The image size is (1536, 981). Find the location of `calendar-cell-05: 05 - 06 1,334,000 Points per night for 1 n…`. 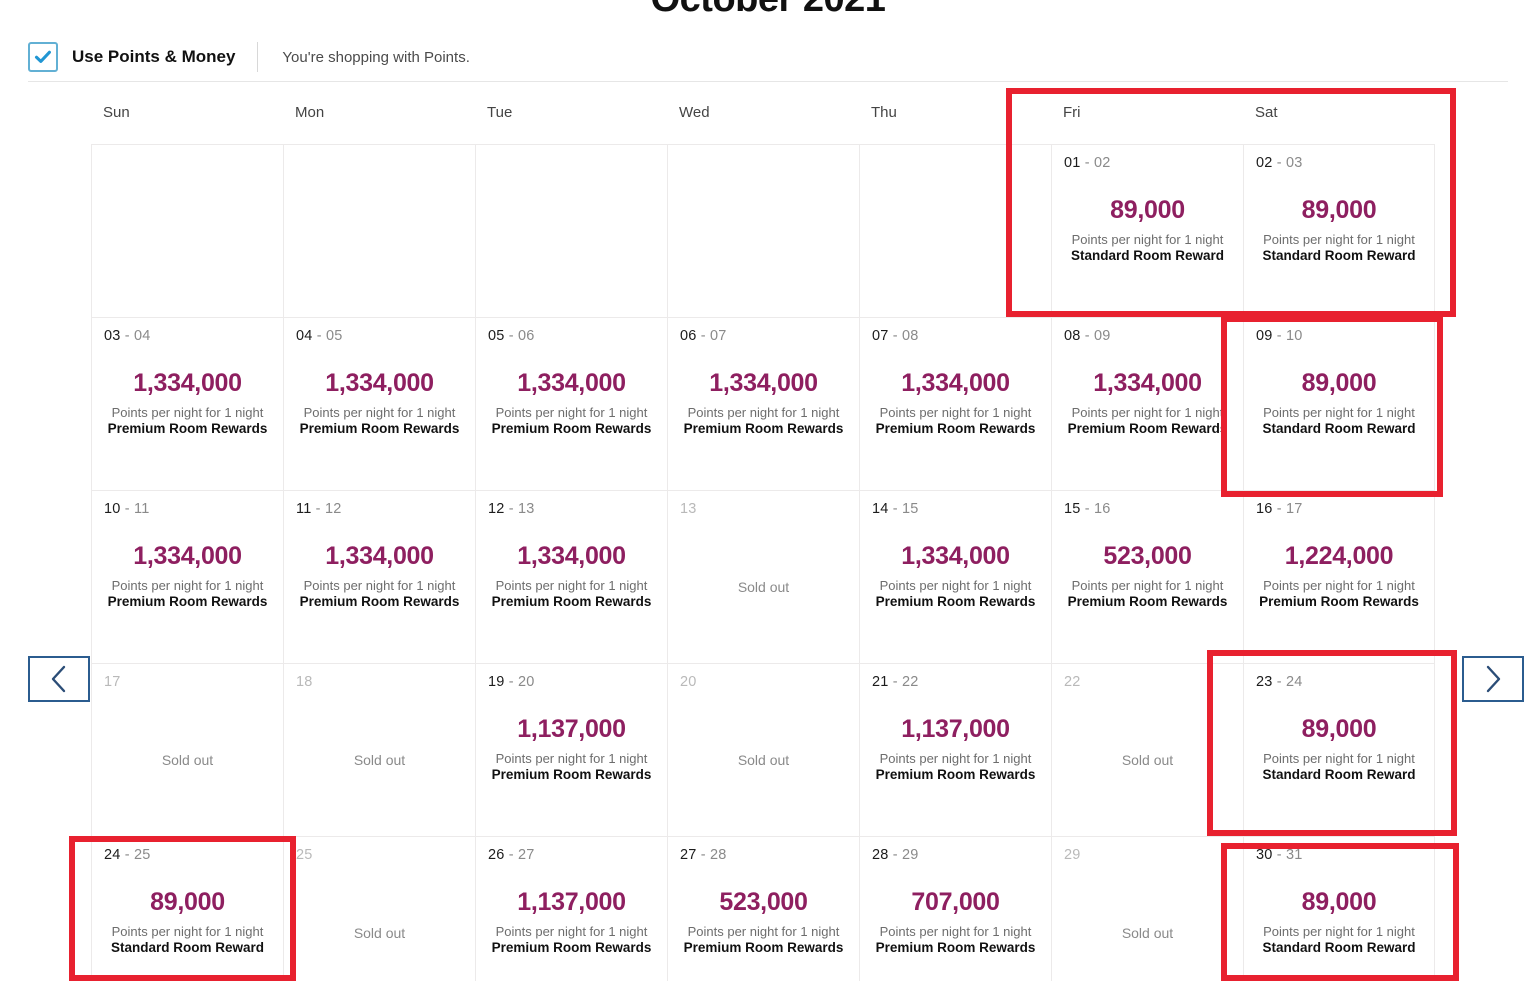

calendar-cell-05: 05 - 06 1,334,000 Points per night for 1 n… is located at coordinates (571, 403).